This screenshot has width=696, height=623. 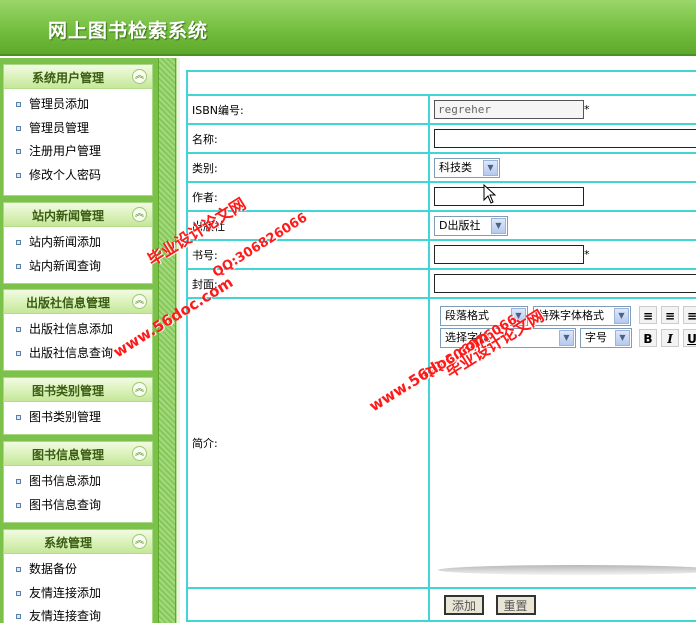 What do you see at coordinates (78, 105) in the screenshot?
I see `sidebar-item-admin-add: 管理员添加` at bounding box center [78, 105].